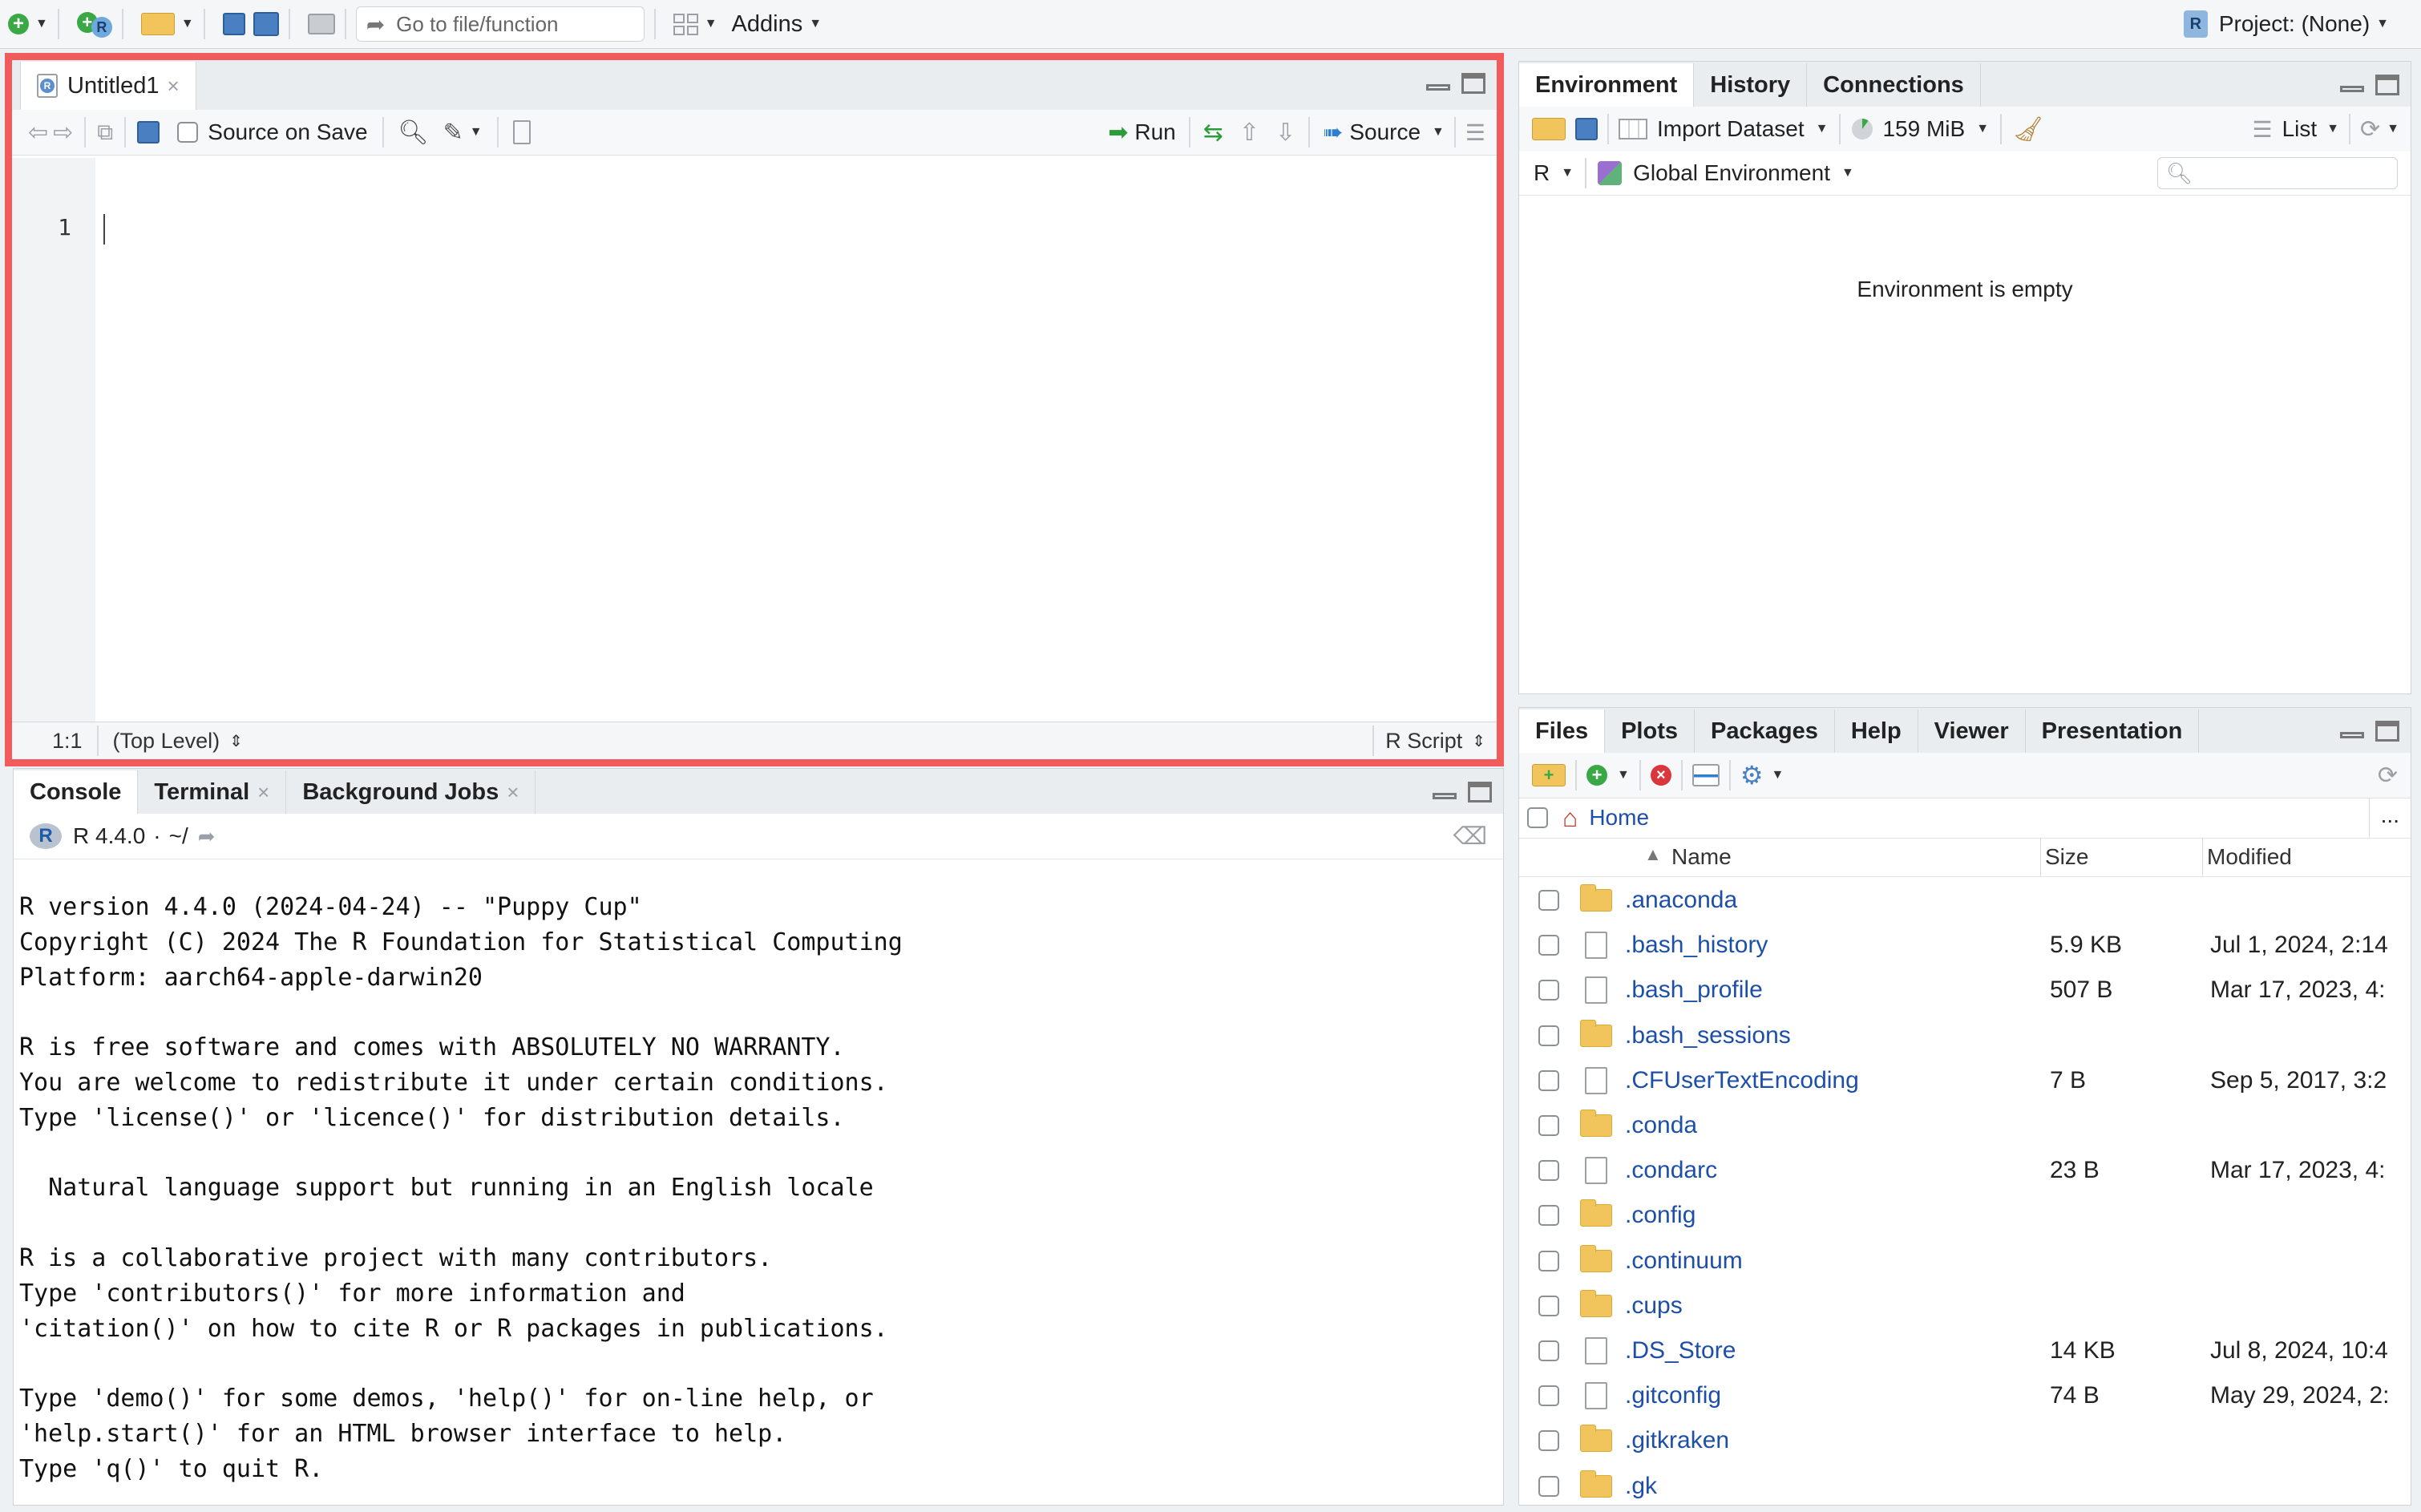 Image resolution: width=2421 pixels, height=1512 pixels. I want to click on tab-plots: Plots, so click(1650, 731).